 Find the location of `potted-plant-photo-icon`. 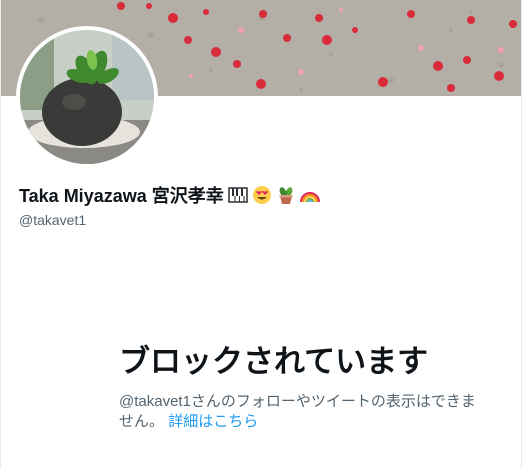

potted-plant-photo-icon is located at coordinates (87, 97).